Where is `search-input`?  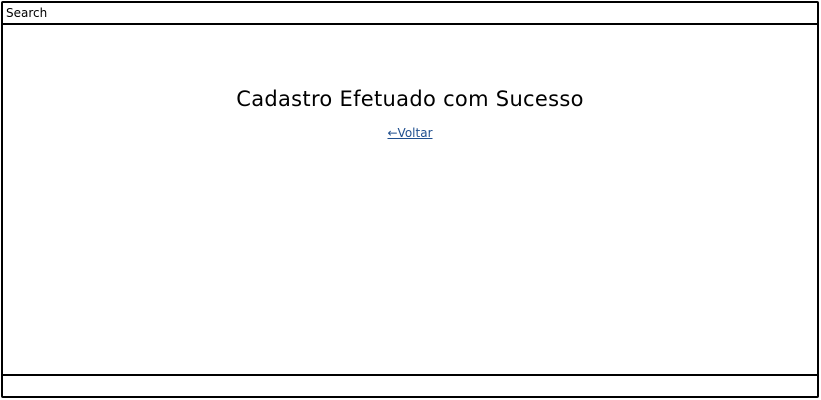 search-input is located at coordinates (411, 13).